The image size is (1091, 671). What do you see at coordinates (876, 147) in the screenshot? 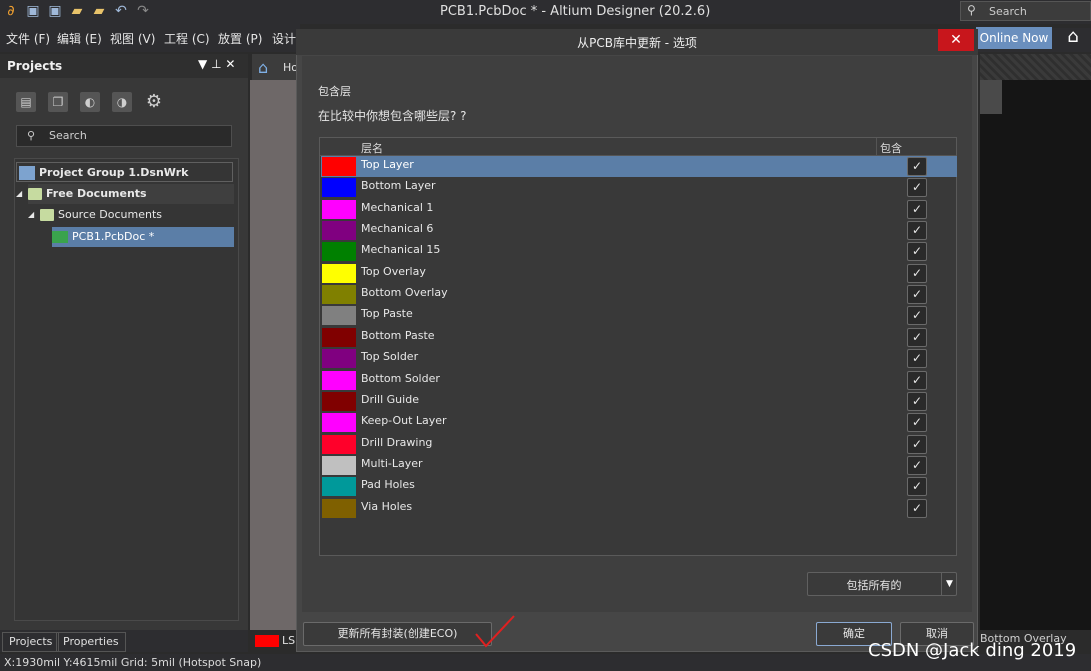
I see `column-divider` at bounding box center [876, 147].